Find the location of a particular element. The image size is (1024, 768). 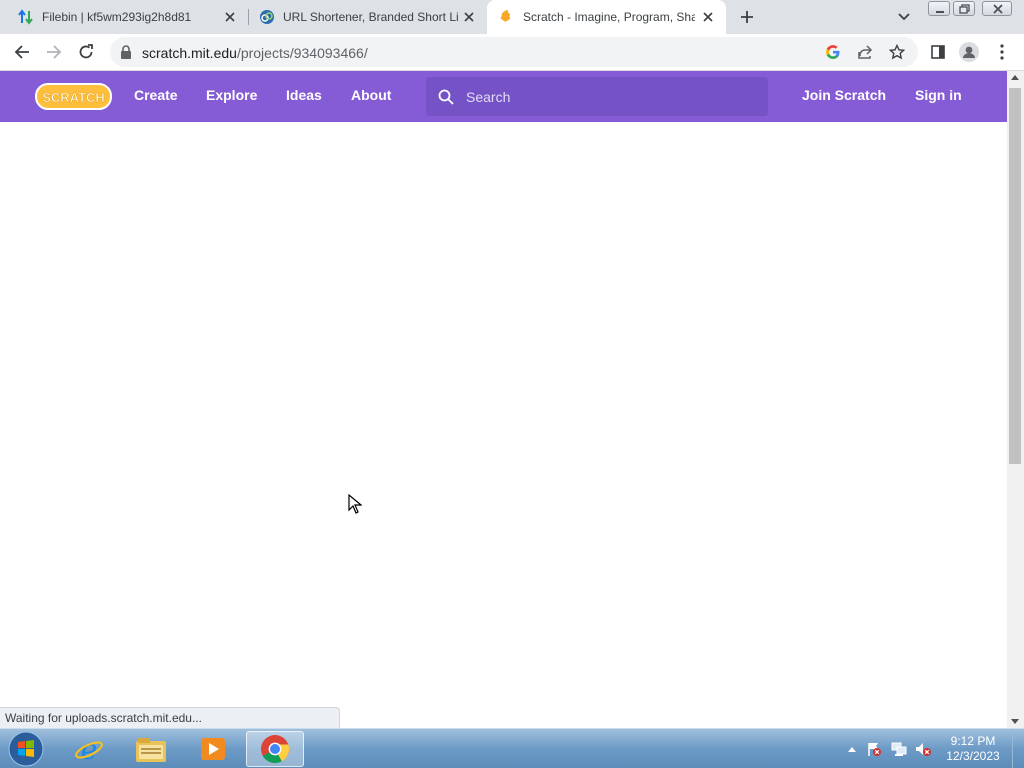

tab-search-button is located at coordinates (904, 17).